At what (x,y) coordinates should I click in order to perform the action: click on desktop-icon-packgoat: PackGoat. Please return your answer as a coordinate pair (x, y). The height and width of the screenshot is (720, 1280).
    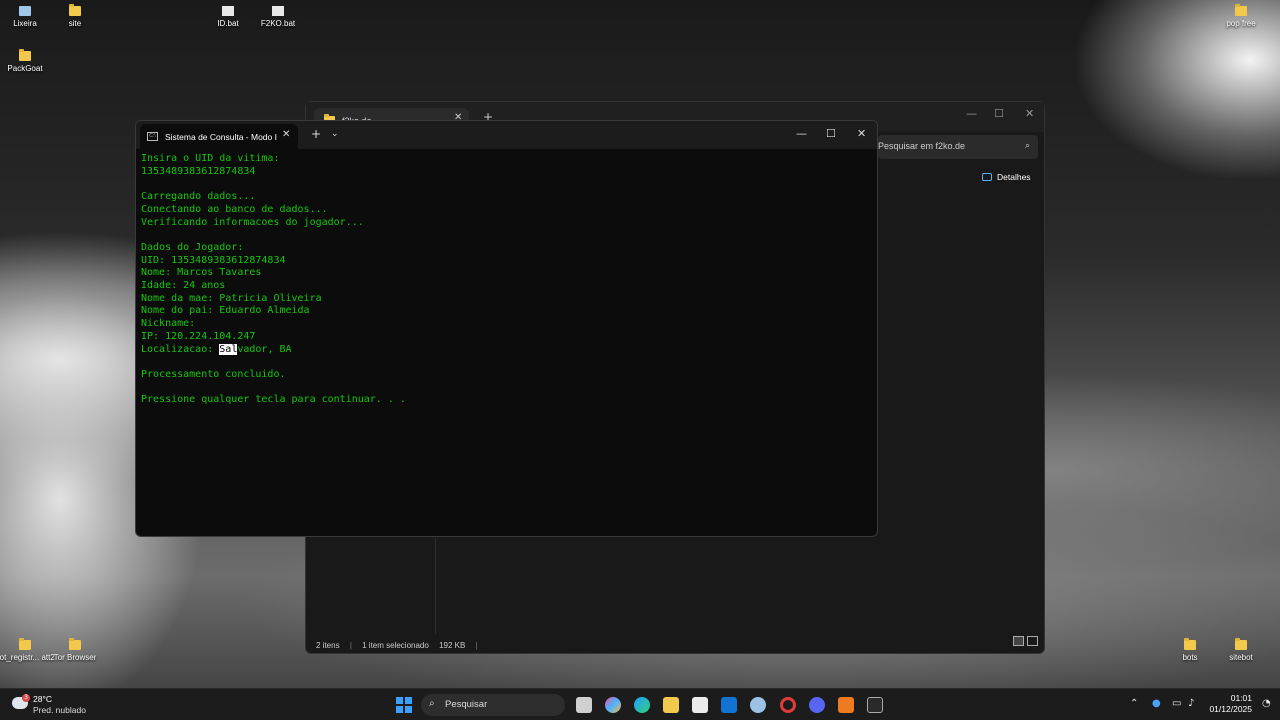
    Looking at the image, I should click on (27, 61).